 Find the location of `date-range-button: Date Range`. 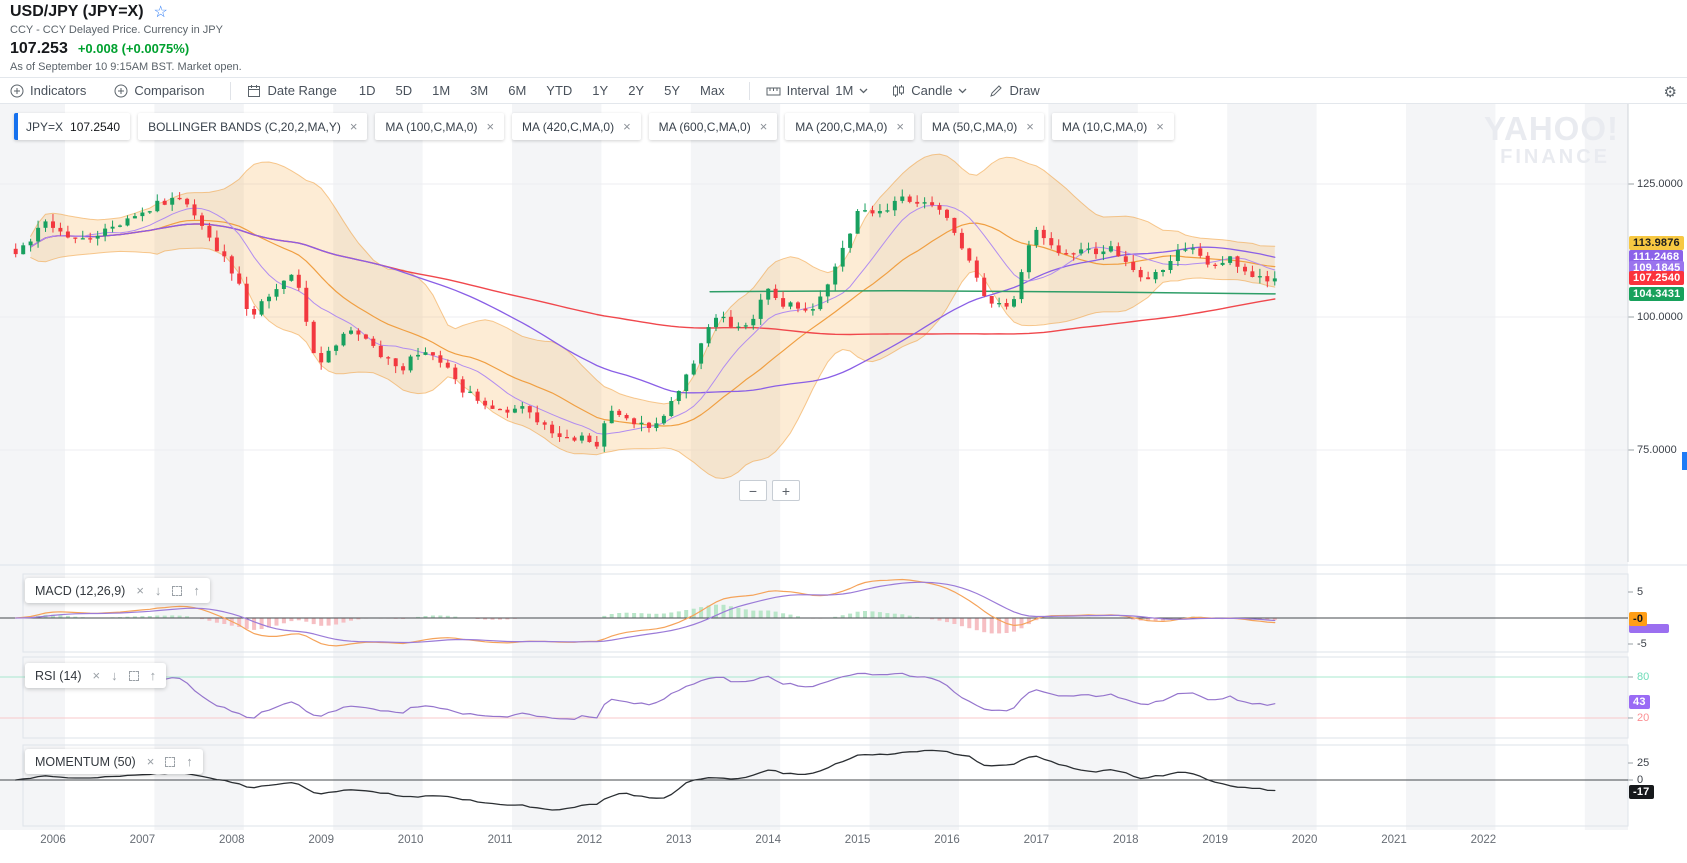

date-range-button: Date Range is located at coordinates (292, 90).